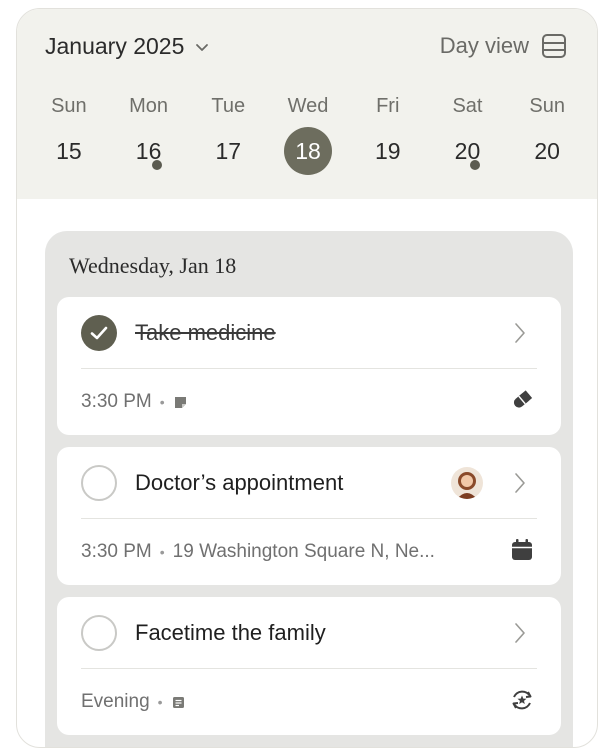  What do you see at coordinates (308, 150) in the screenshot?
I see `day-number: 18` at bounding box center [308, 150].